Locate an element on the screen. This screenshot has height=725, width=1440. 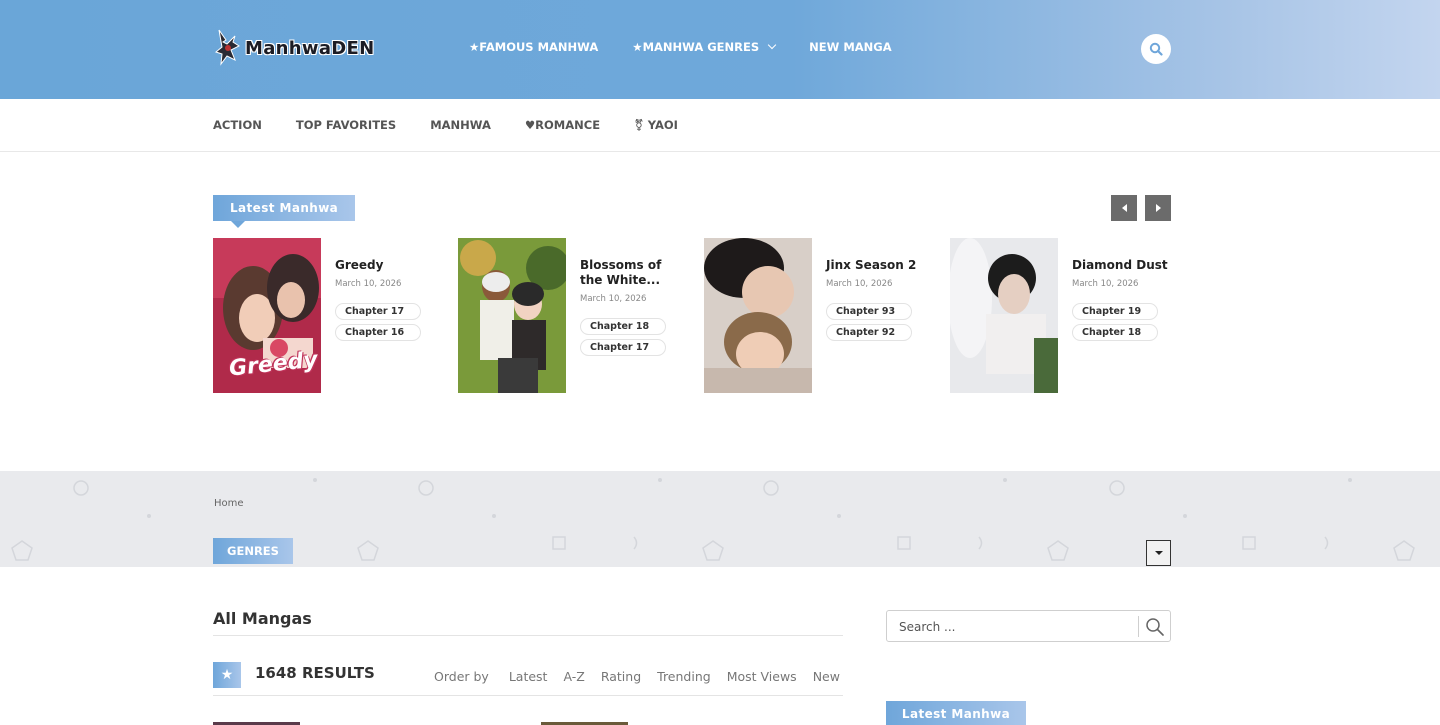
order-by-label: Order by is located at coordinates (461, 676).